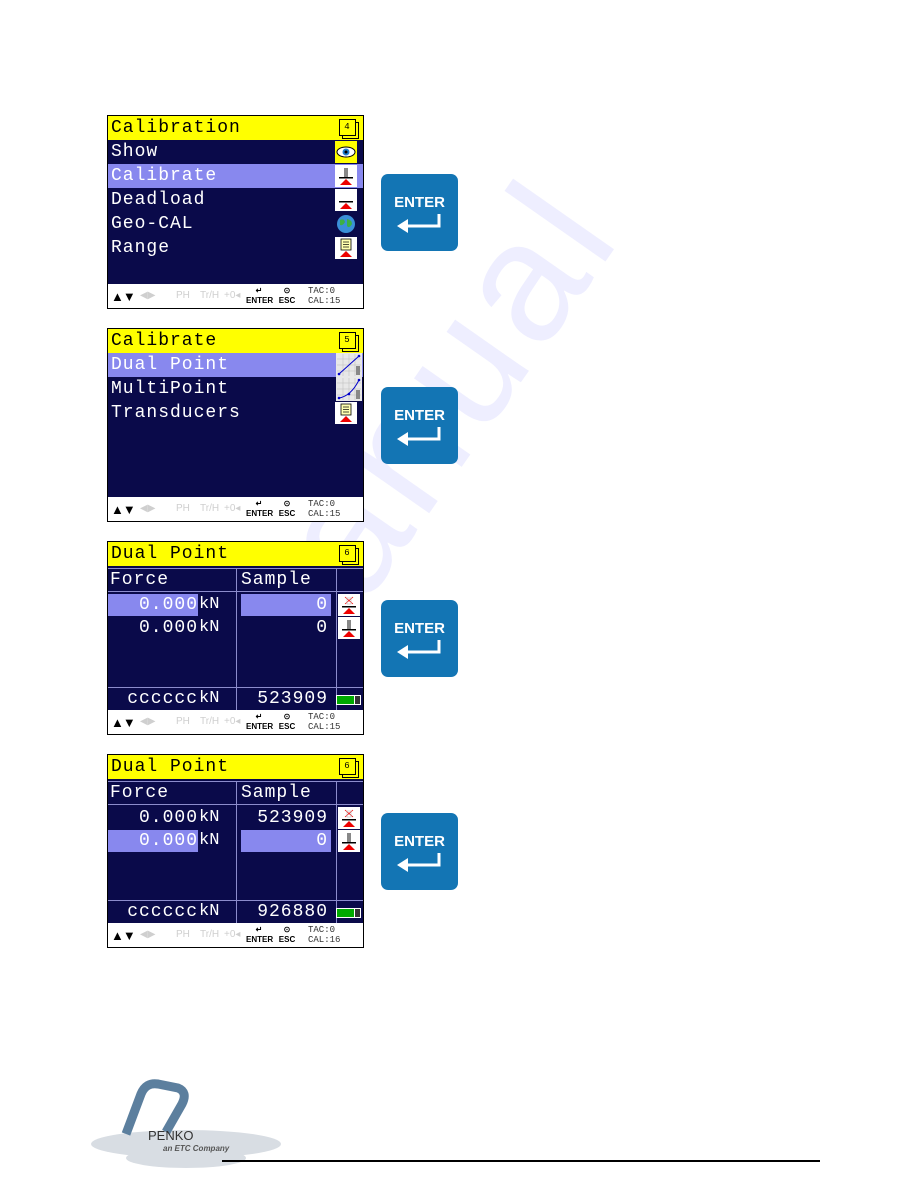 The width and height of the screenshot is (918, 1188). What do you see at coordinates (209, 911) in the screenshot?
I see `live-force-unit: kN` at bounding box center [209, 911].